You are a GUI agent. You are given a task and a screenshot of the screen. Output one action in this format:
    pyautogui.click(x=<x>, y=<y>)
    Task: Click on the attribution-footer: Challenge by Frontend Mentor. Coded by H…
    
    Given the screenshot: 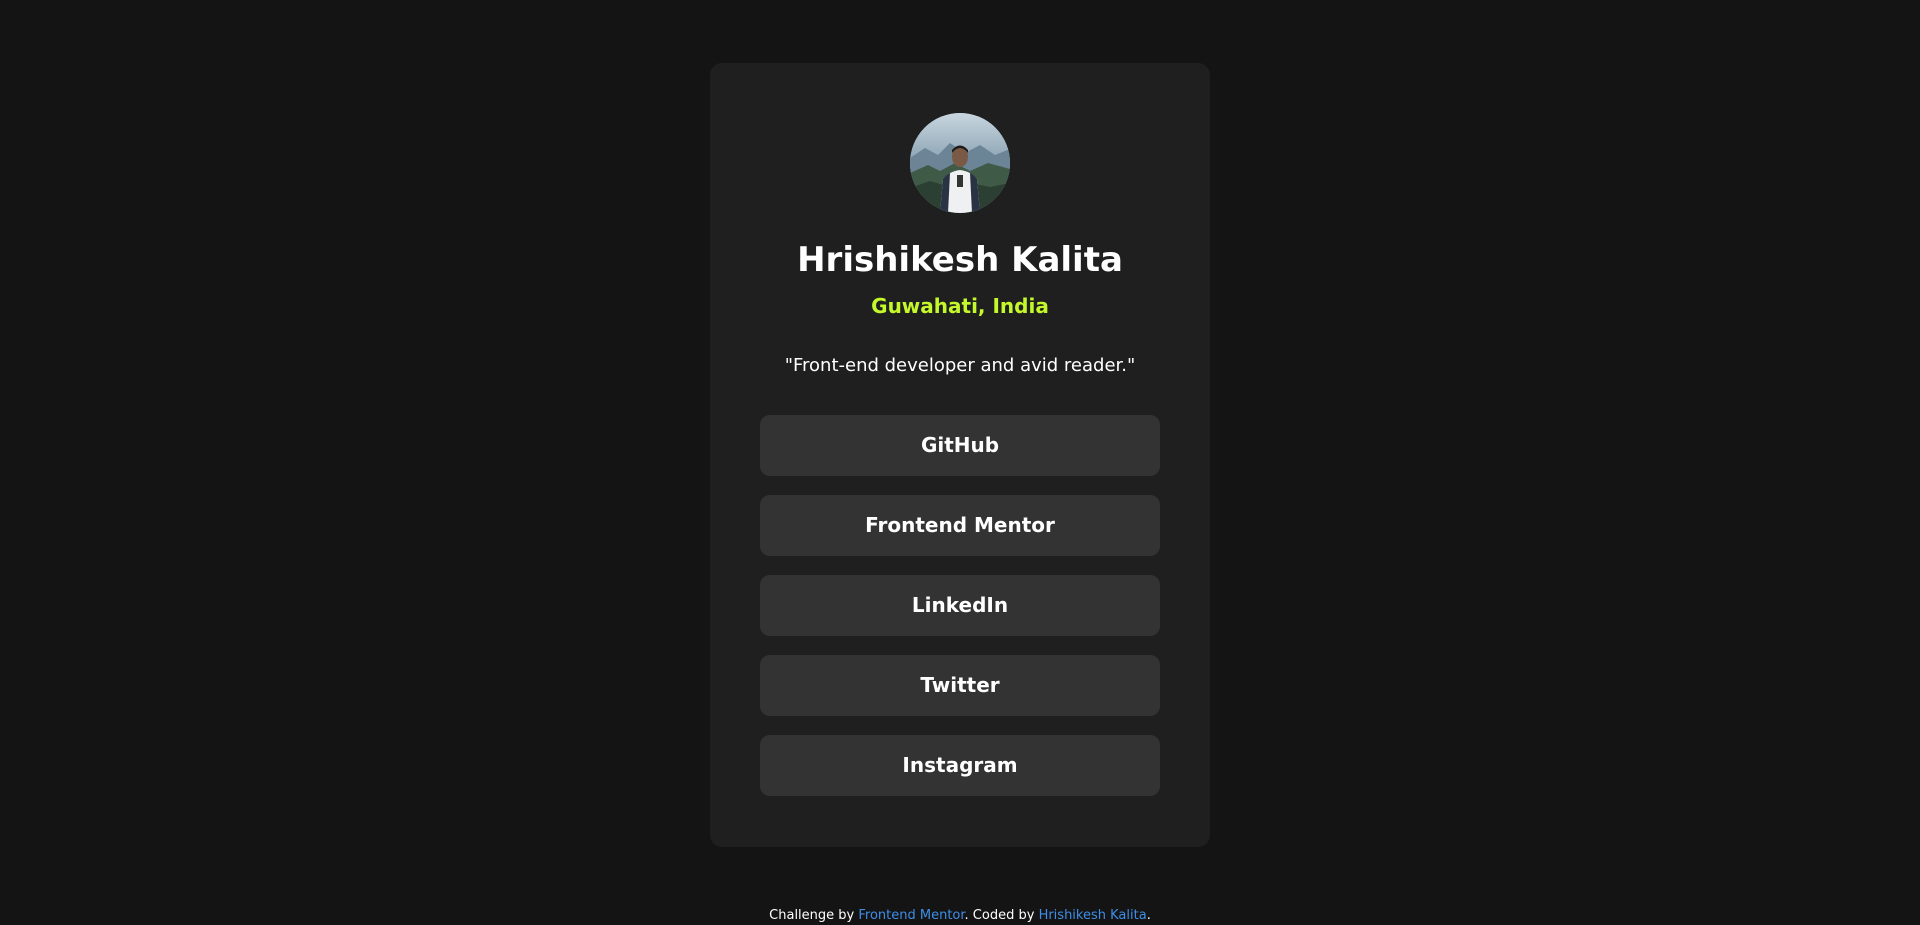 What is the action you would take?
    pyautogui.click(x=960, y=916)
    